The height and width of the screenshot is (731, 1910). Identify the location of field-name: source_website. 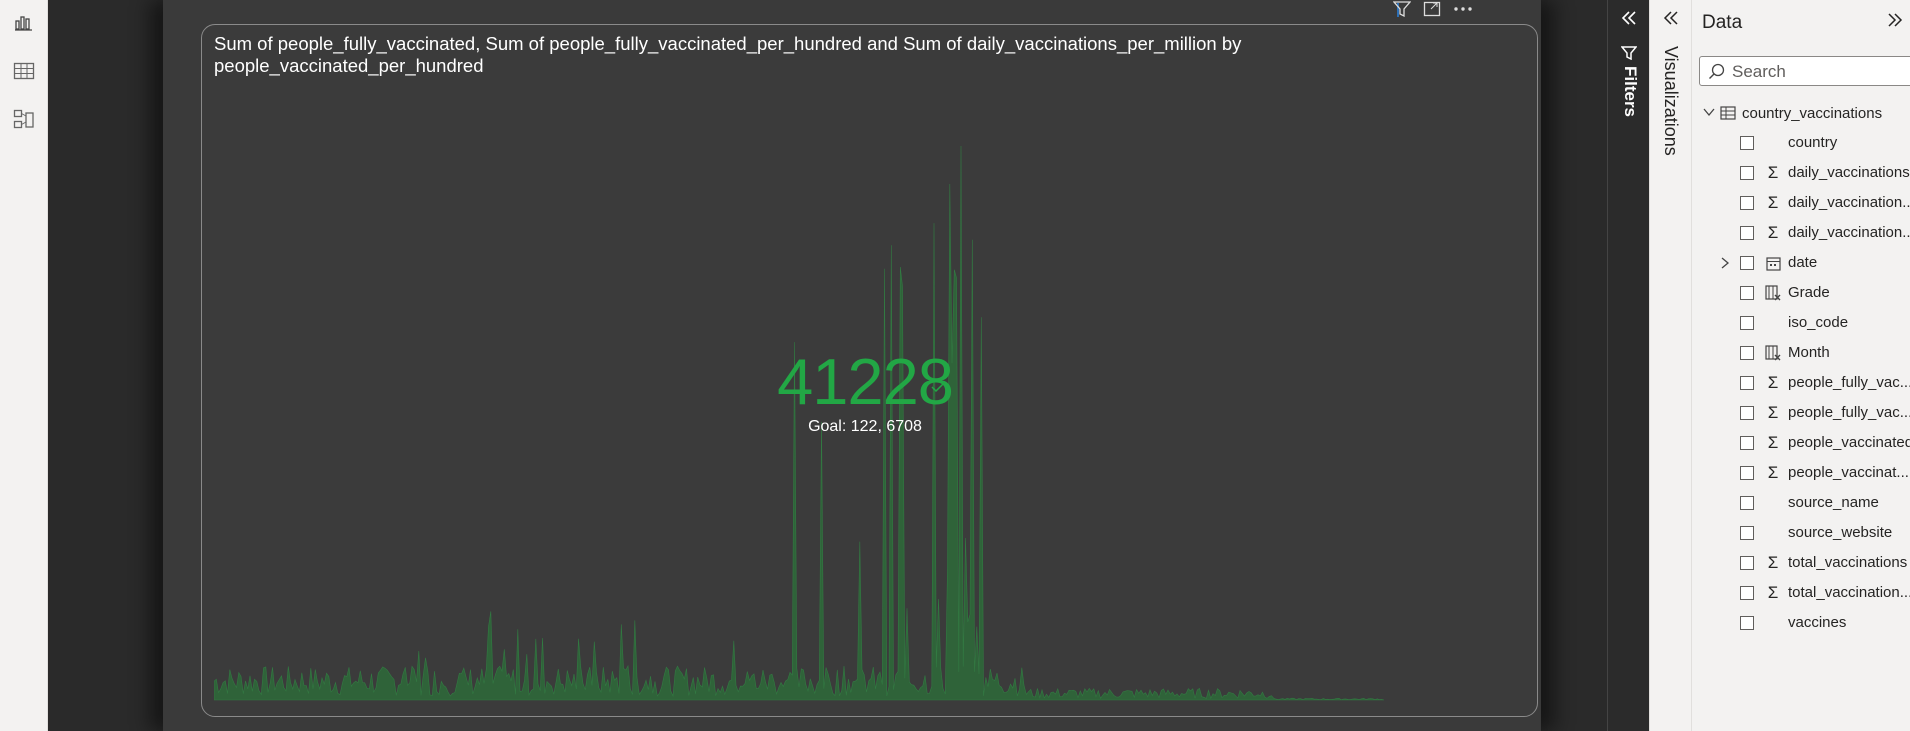
(1840, 532).